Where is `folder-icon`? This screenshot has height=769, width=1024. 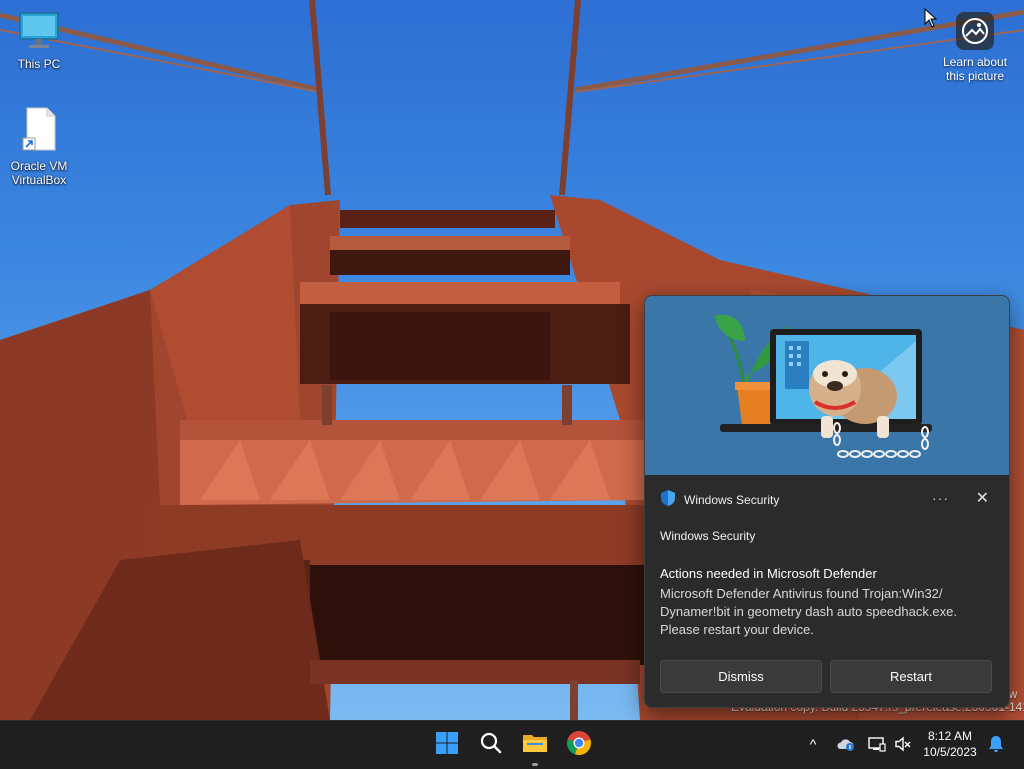 folder-icon is located at coordinates (535, 745).